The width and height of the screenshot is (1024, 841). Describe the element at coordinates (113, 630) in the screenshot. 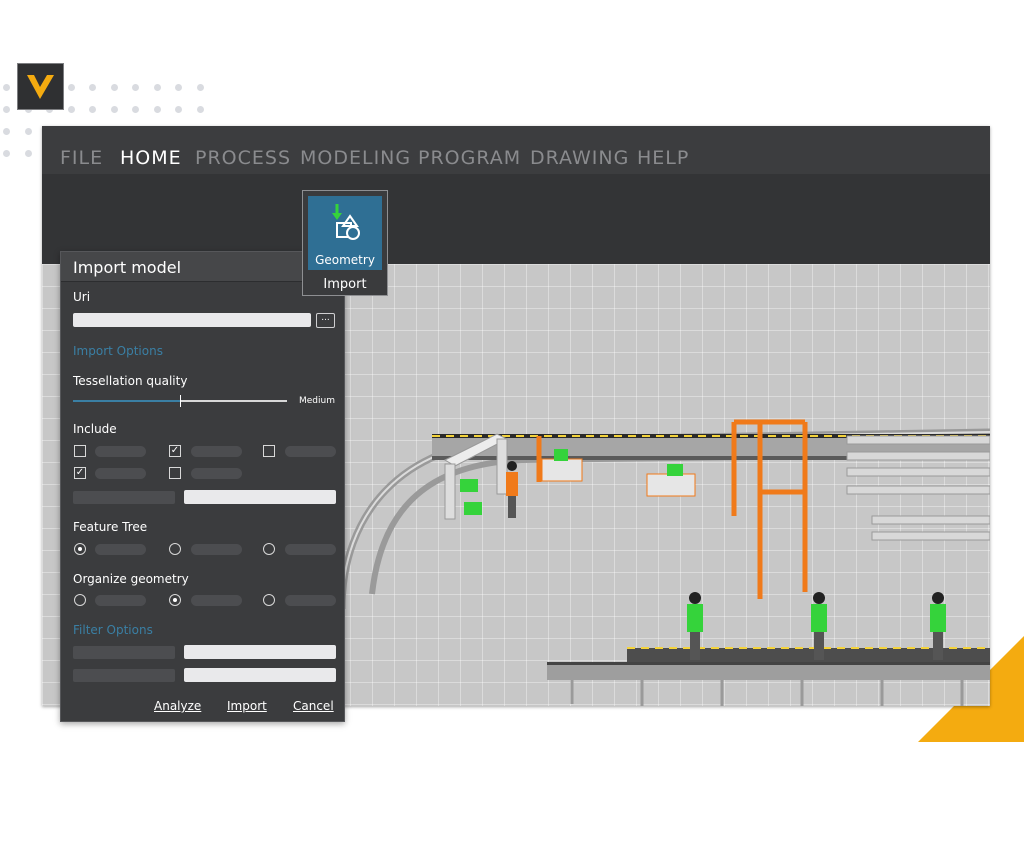

I see `filter-options-heading: Filter Options` at that location.